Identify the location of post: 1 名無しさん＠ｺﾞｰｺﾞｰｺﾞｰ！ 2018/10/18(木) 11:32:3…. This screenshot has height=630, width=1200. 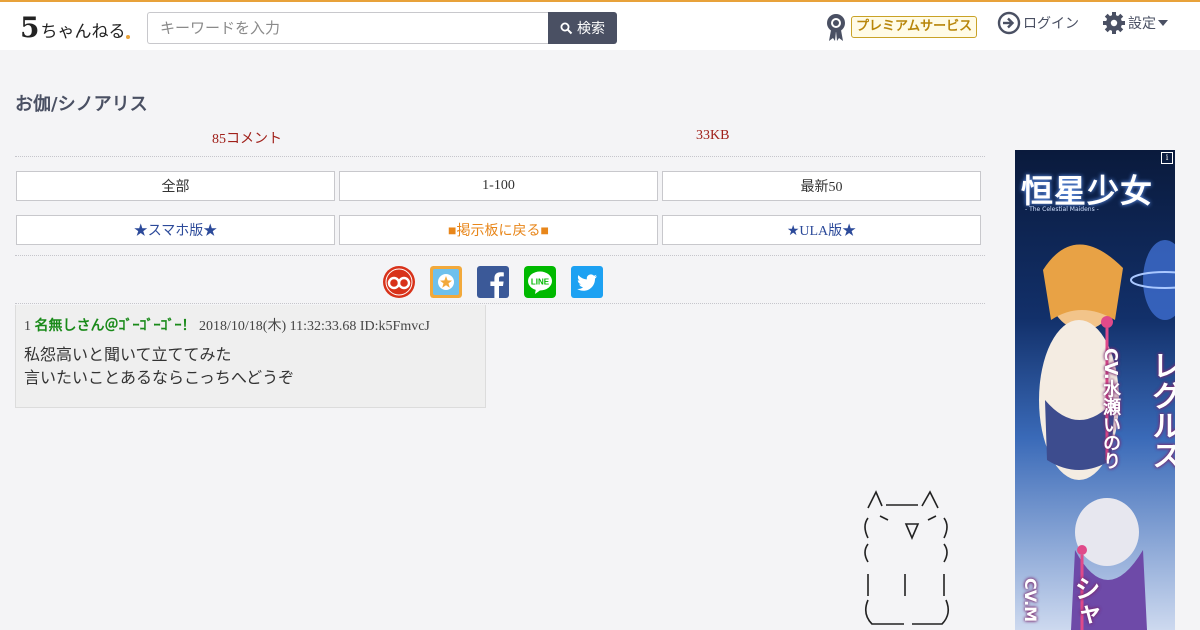
(250, 356).